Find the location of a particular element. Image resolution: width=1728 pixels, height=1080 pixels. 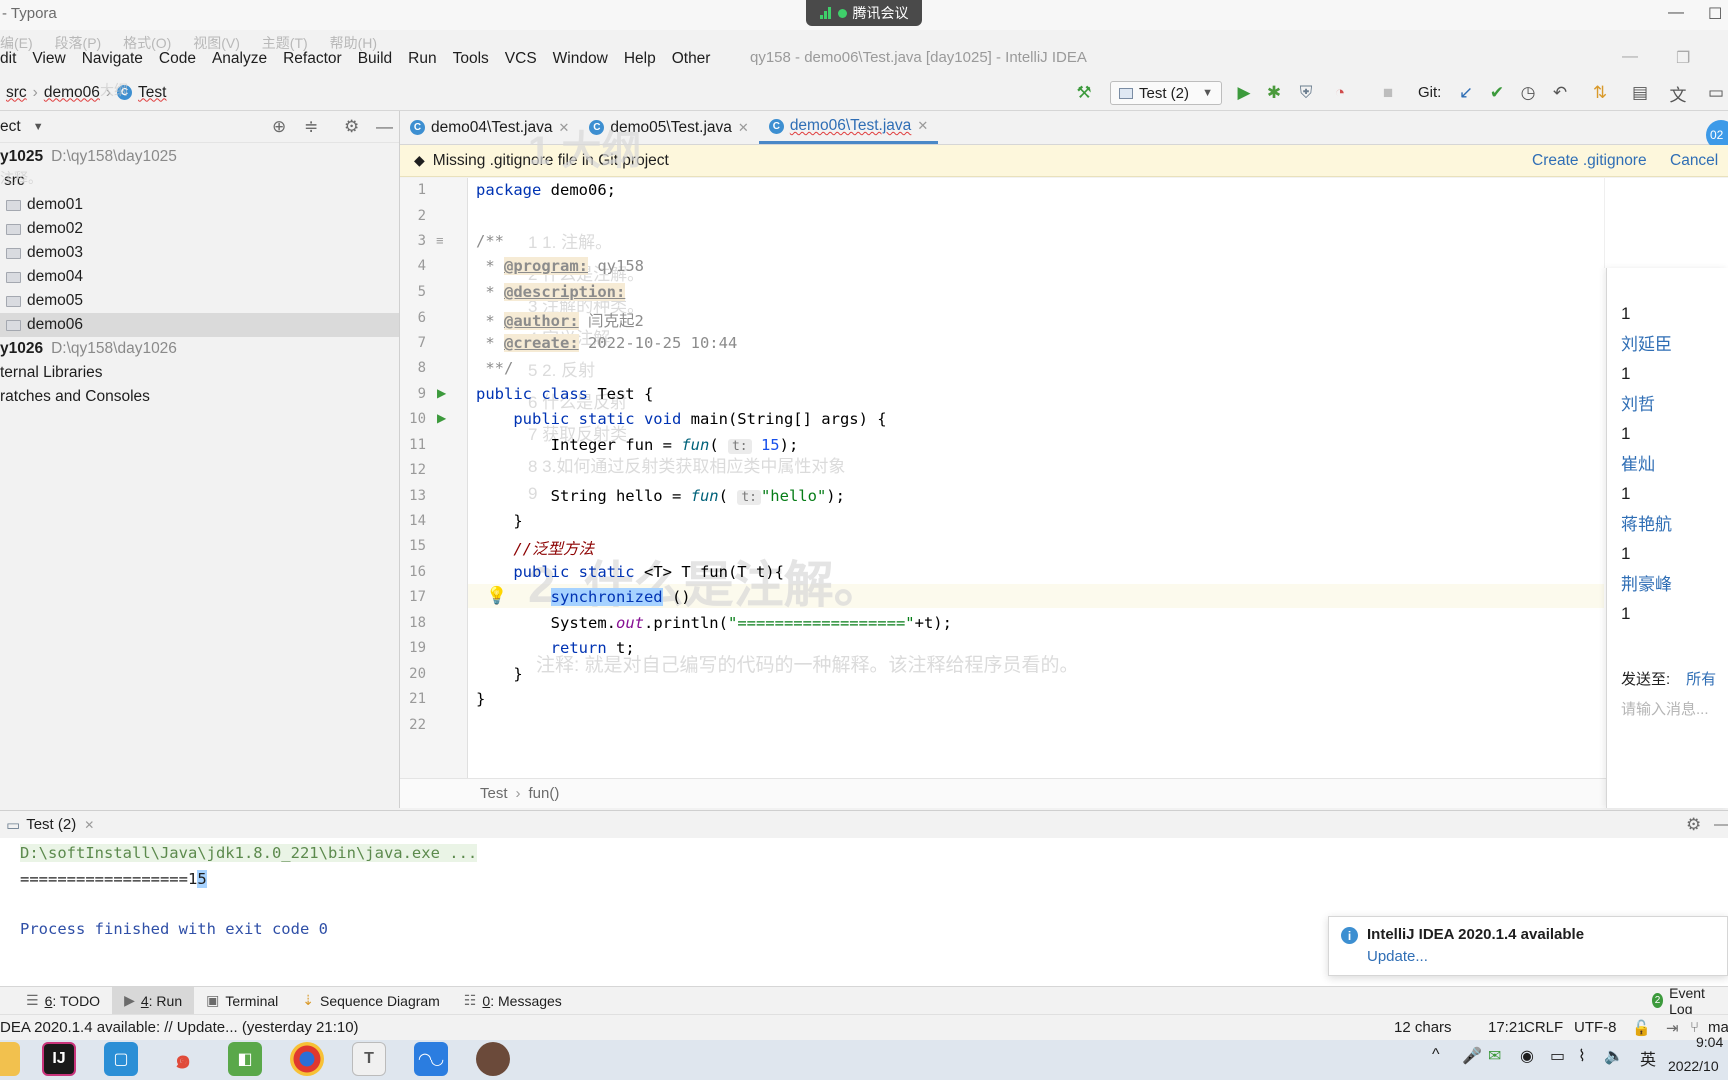

project-structure-icon: ▤ is located at coordinates (1640, 93).